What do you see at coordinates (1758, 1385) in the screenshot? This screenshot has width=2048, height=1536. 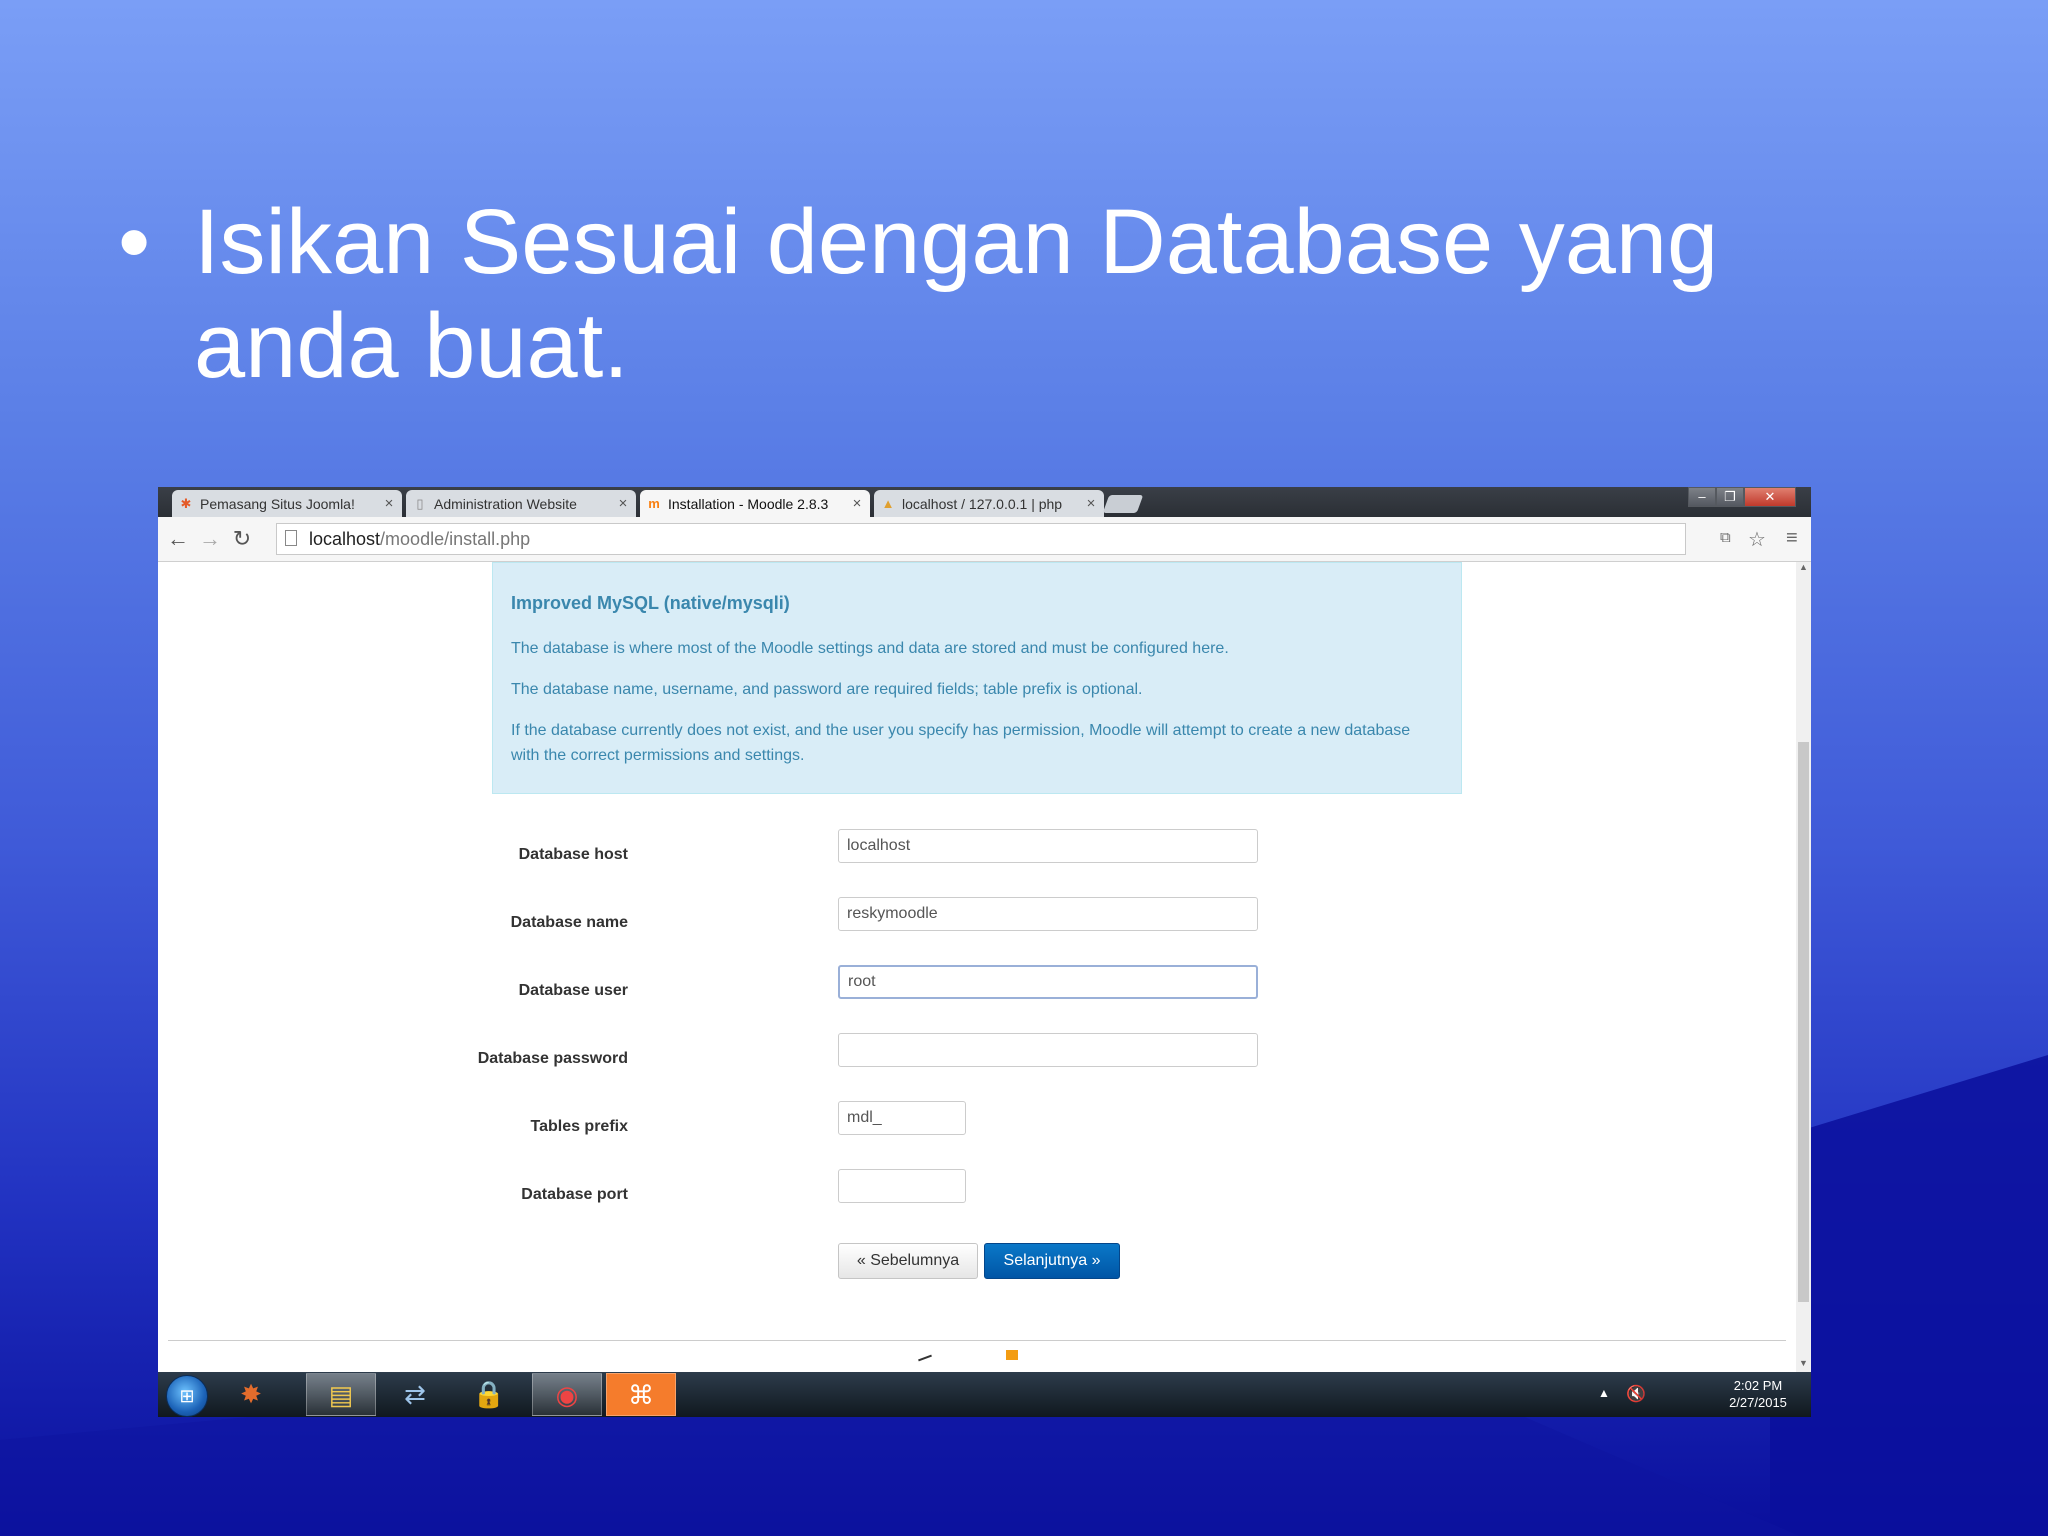 I see `clock-time: 2:02 PM` at bounding box center [1758, 1385].